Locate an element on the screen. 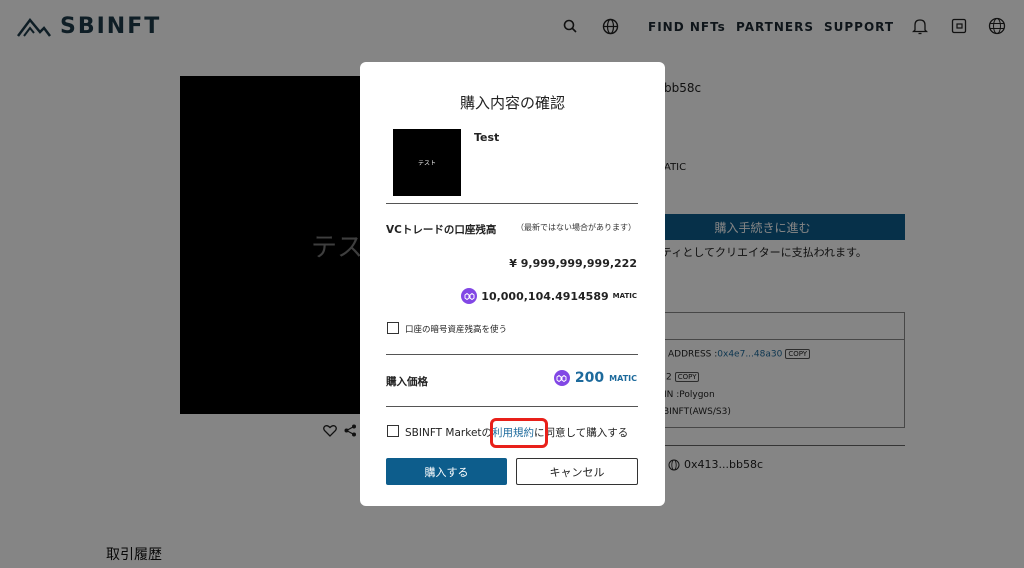 This screenshot has width=1024, height=568. agree-terms-checkbox is located at coordinates (393, 431).